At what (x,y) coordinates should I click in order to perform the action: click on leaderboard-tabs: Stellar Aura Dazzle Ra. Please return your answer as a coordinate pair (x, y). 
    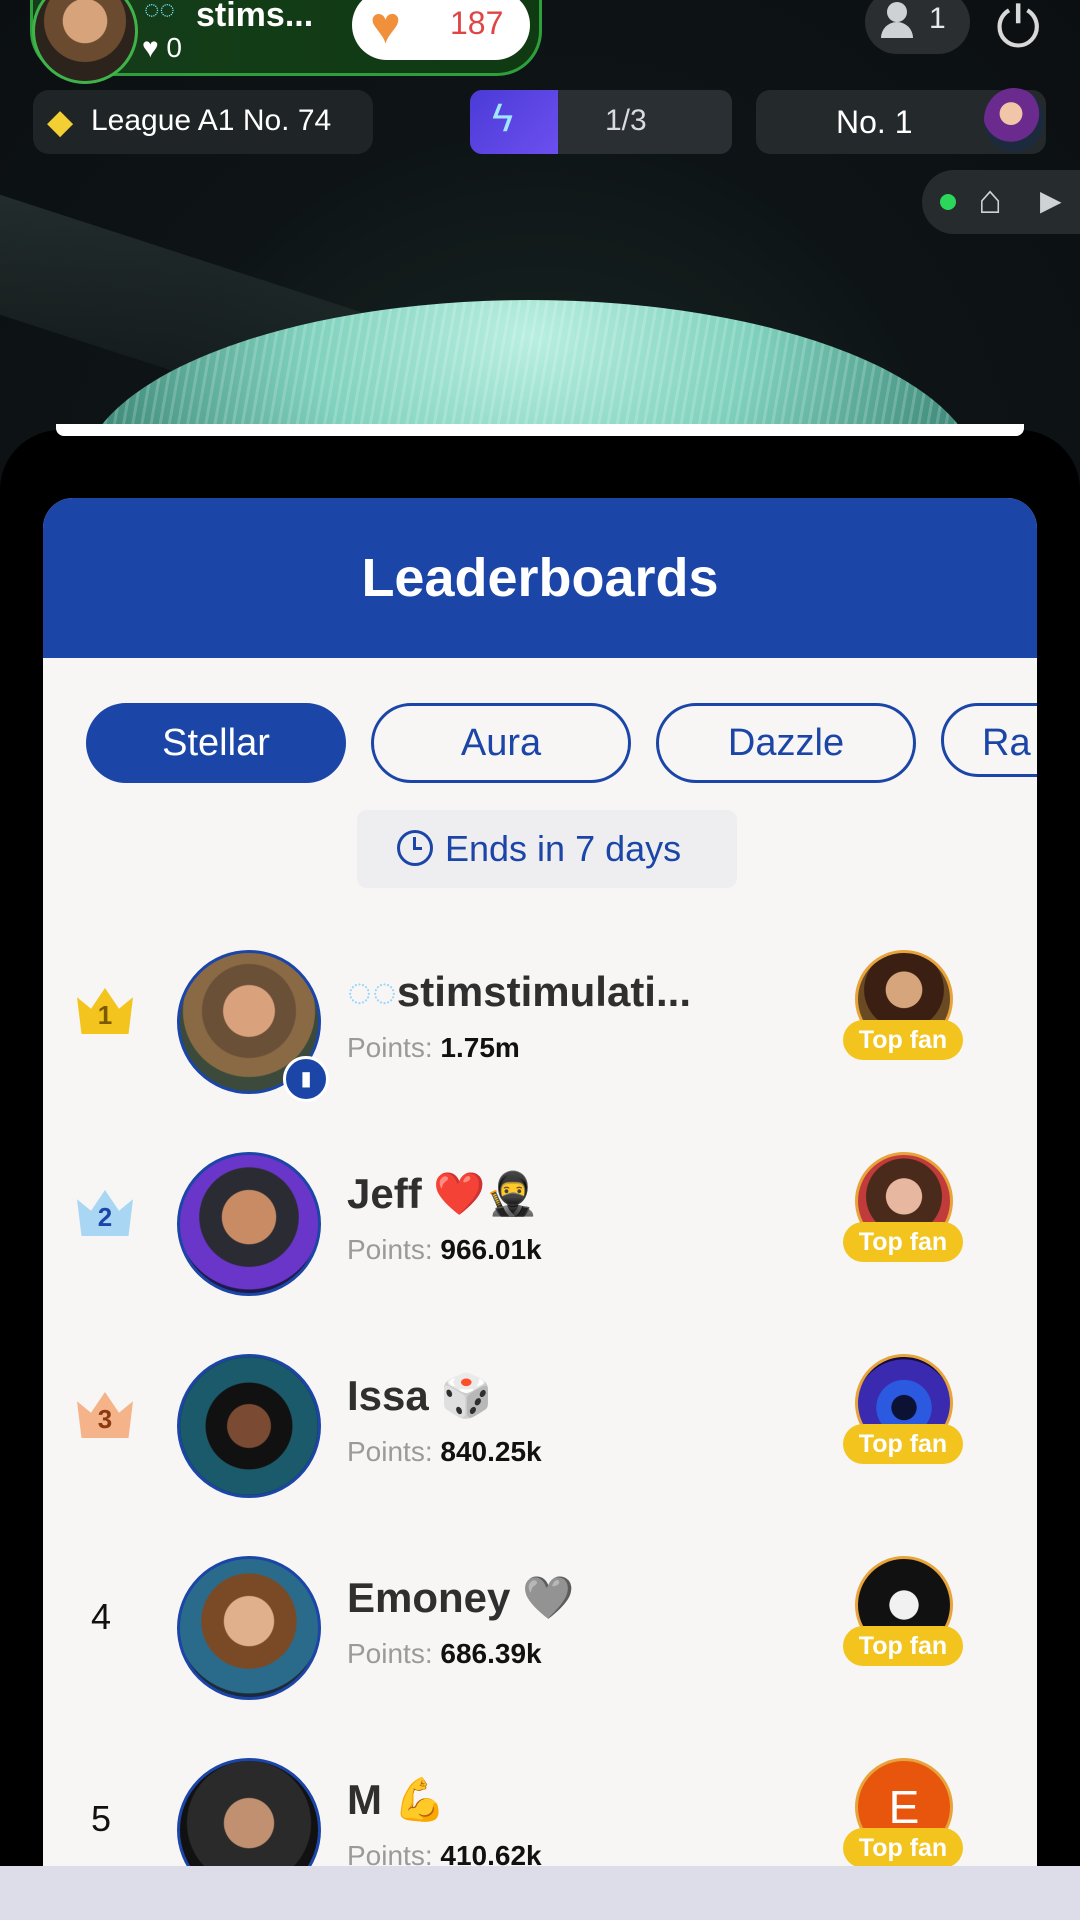
    Looking at the image, I should click on (540, 743).